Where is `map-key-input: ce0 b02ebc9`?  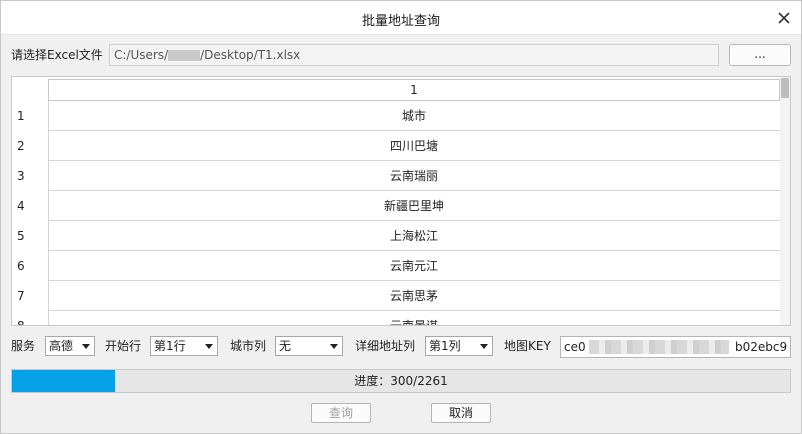
map-key-input: ce0 b02ebc9 is located at coordinates (675, 347).